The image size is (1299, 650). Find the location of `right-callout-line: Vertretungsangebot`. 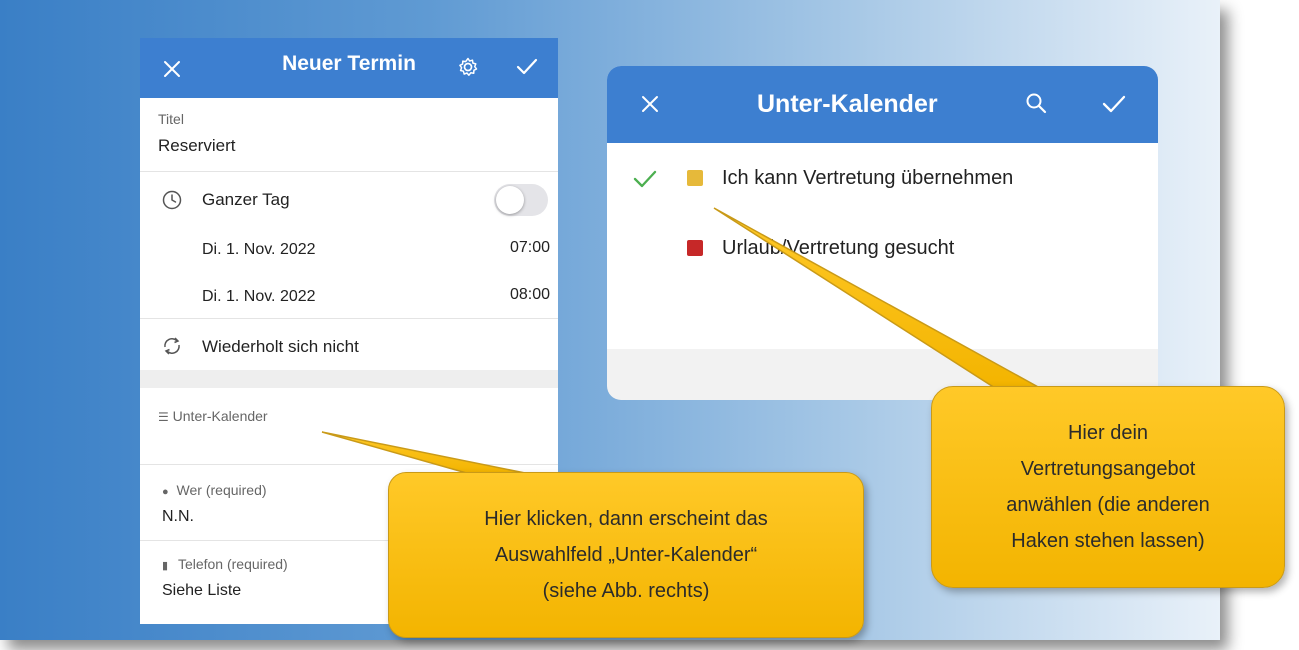

right-callout-line: Vertretungsangebot is located at coordinates (1108, 469).